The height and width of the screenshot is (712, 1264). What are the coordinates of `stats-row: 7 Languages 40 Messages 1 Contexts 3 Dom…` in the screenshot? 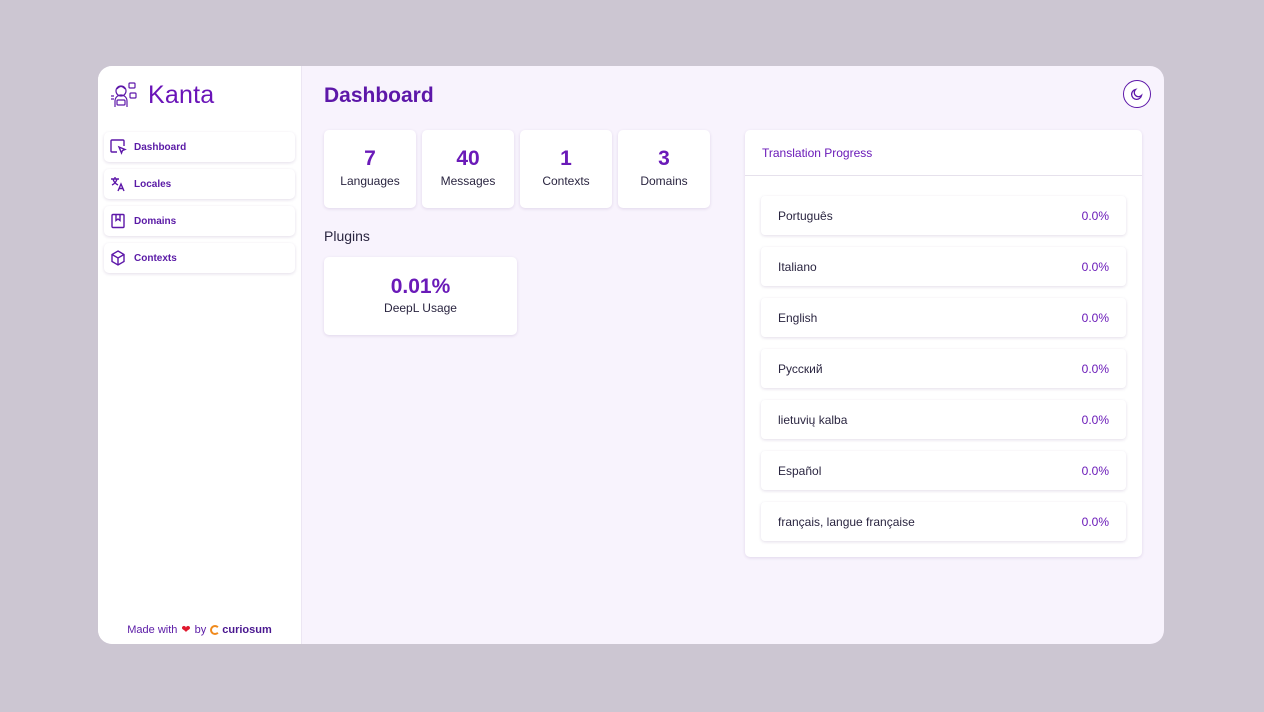 It's located at (517, 169).